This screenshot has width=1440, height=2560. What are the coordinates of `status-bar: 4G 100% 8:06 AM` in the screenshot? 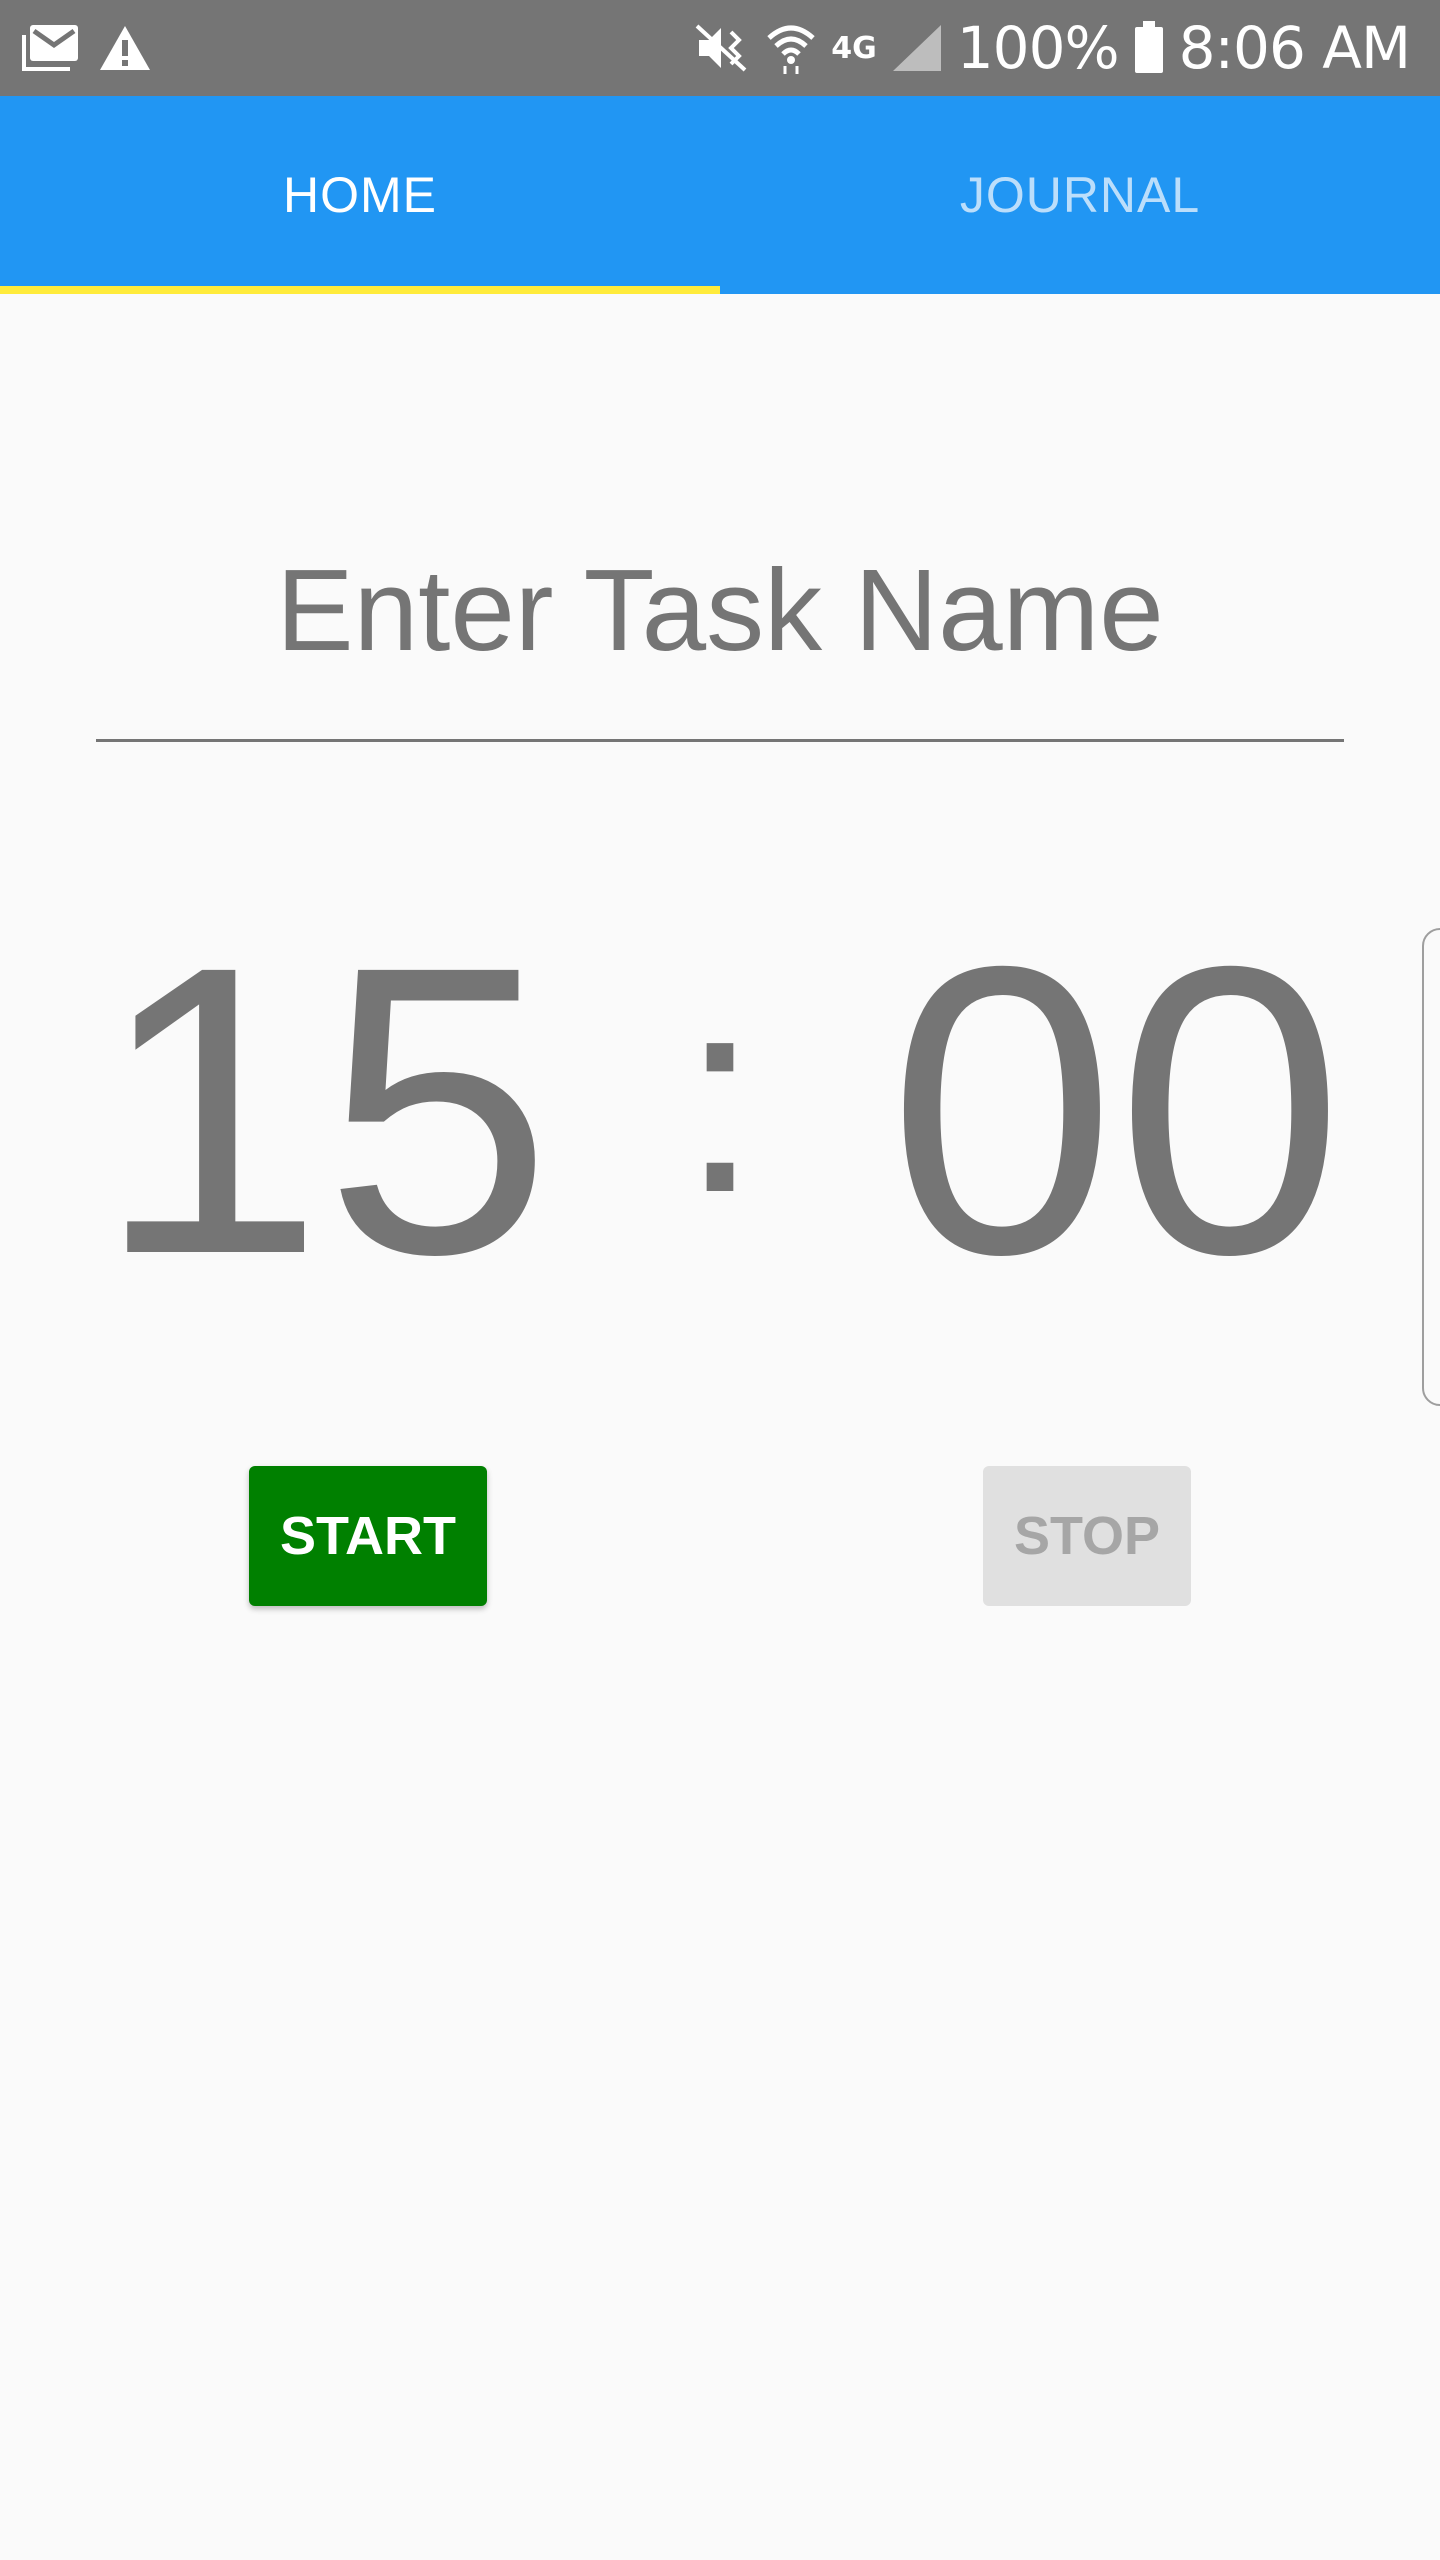 It's located at (720, 48).